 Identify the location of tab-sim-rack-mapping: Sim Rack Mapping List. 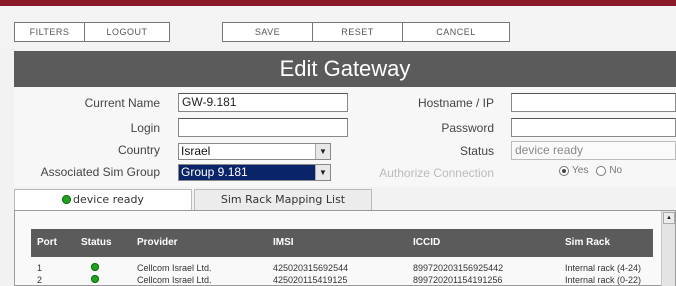
(283, 199).